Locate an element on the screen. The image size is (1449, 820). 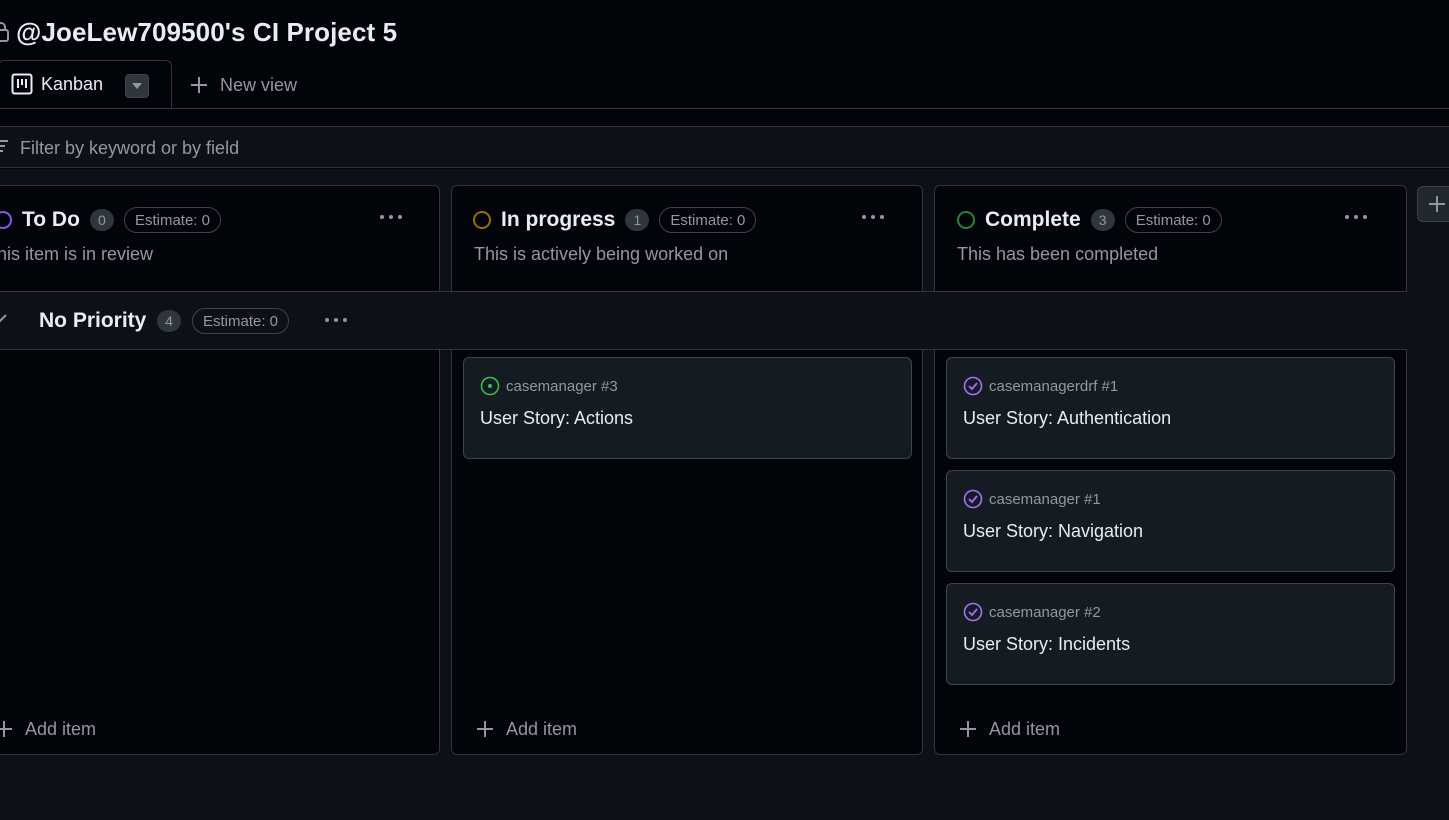
column-title: To Do is located at coordinates (51, 219).